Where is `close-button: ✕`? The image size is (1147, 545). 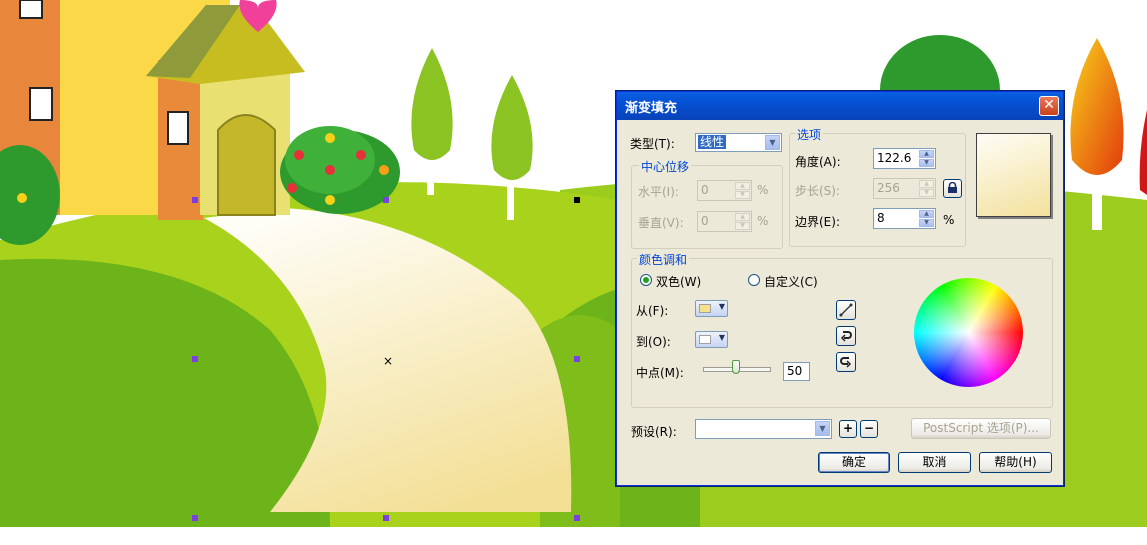
close-button: ✕ is located at coordinates (1049, 106).